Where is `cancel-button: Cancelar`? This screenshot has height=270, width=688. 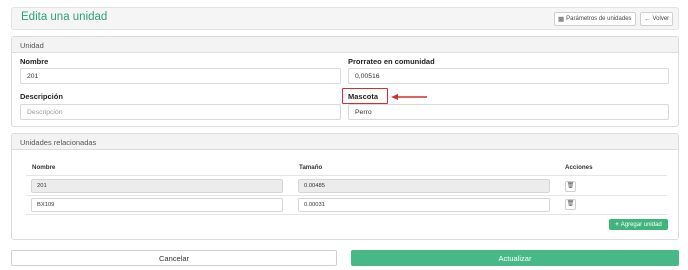
cancel-button: Cancelar is located at coordinates (174, 258).